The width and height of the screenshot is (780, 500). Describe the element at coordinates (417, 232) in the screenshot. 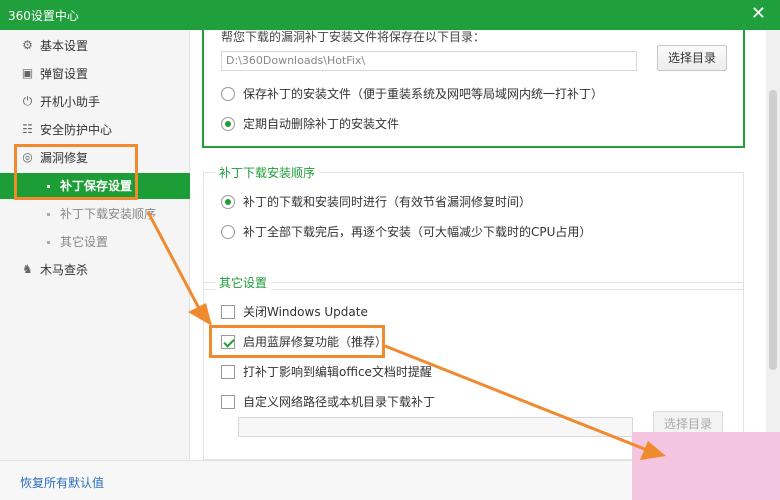

I see `option-label: 补丁全部下载完后，再逐个安装（可大幅减少下载时的CPU占用）` at that location.